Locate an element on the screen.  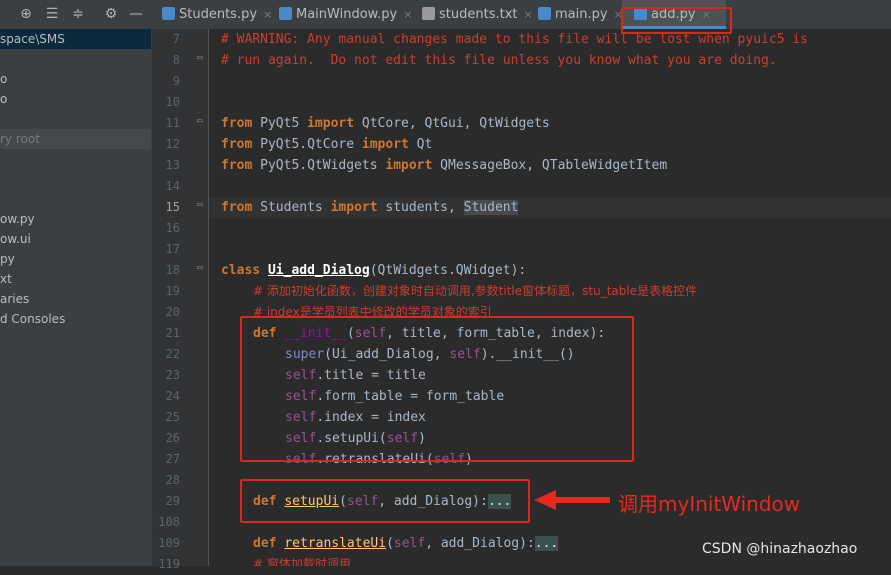
line-number: 26 is located at coordinates (172, 438).